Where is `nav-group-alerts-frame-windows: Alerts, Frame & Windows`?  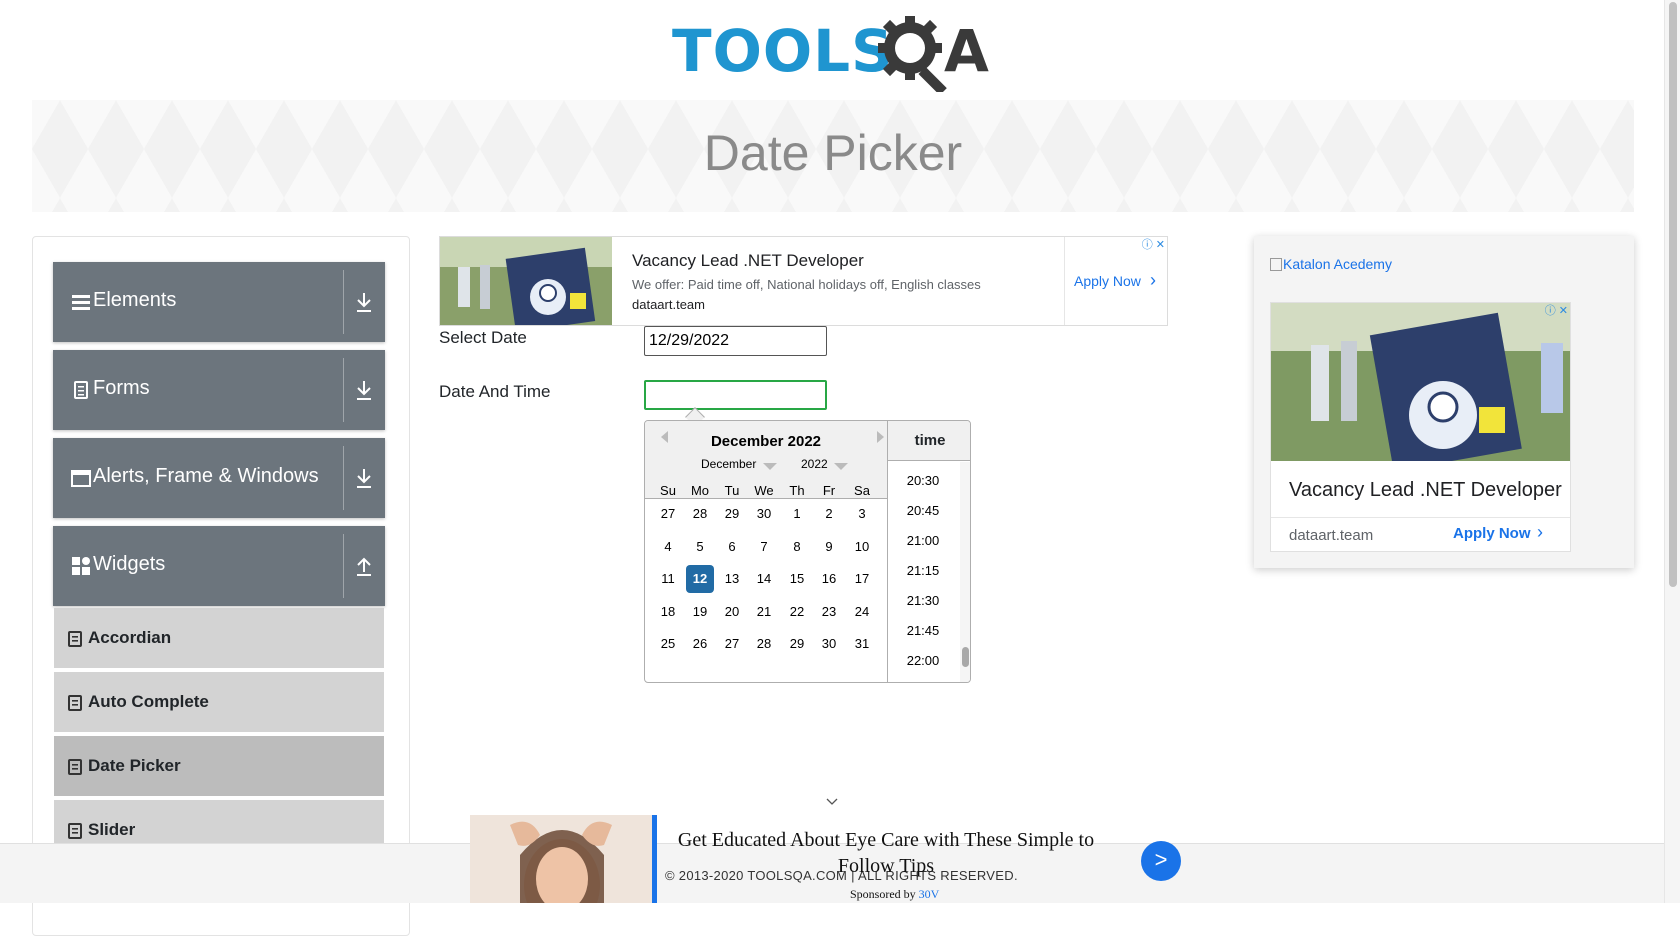
nav-group-alerts-frame-windows: Alerts, Frame & Windows is located at coordinates (219, 478).